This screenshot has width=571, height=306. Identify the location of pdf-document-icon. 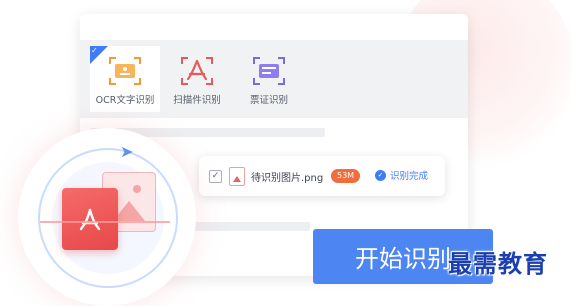
(90, 219).